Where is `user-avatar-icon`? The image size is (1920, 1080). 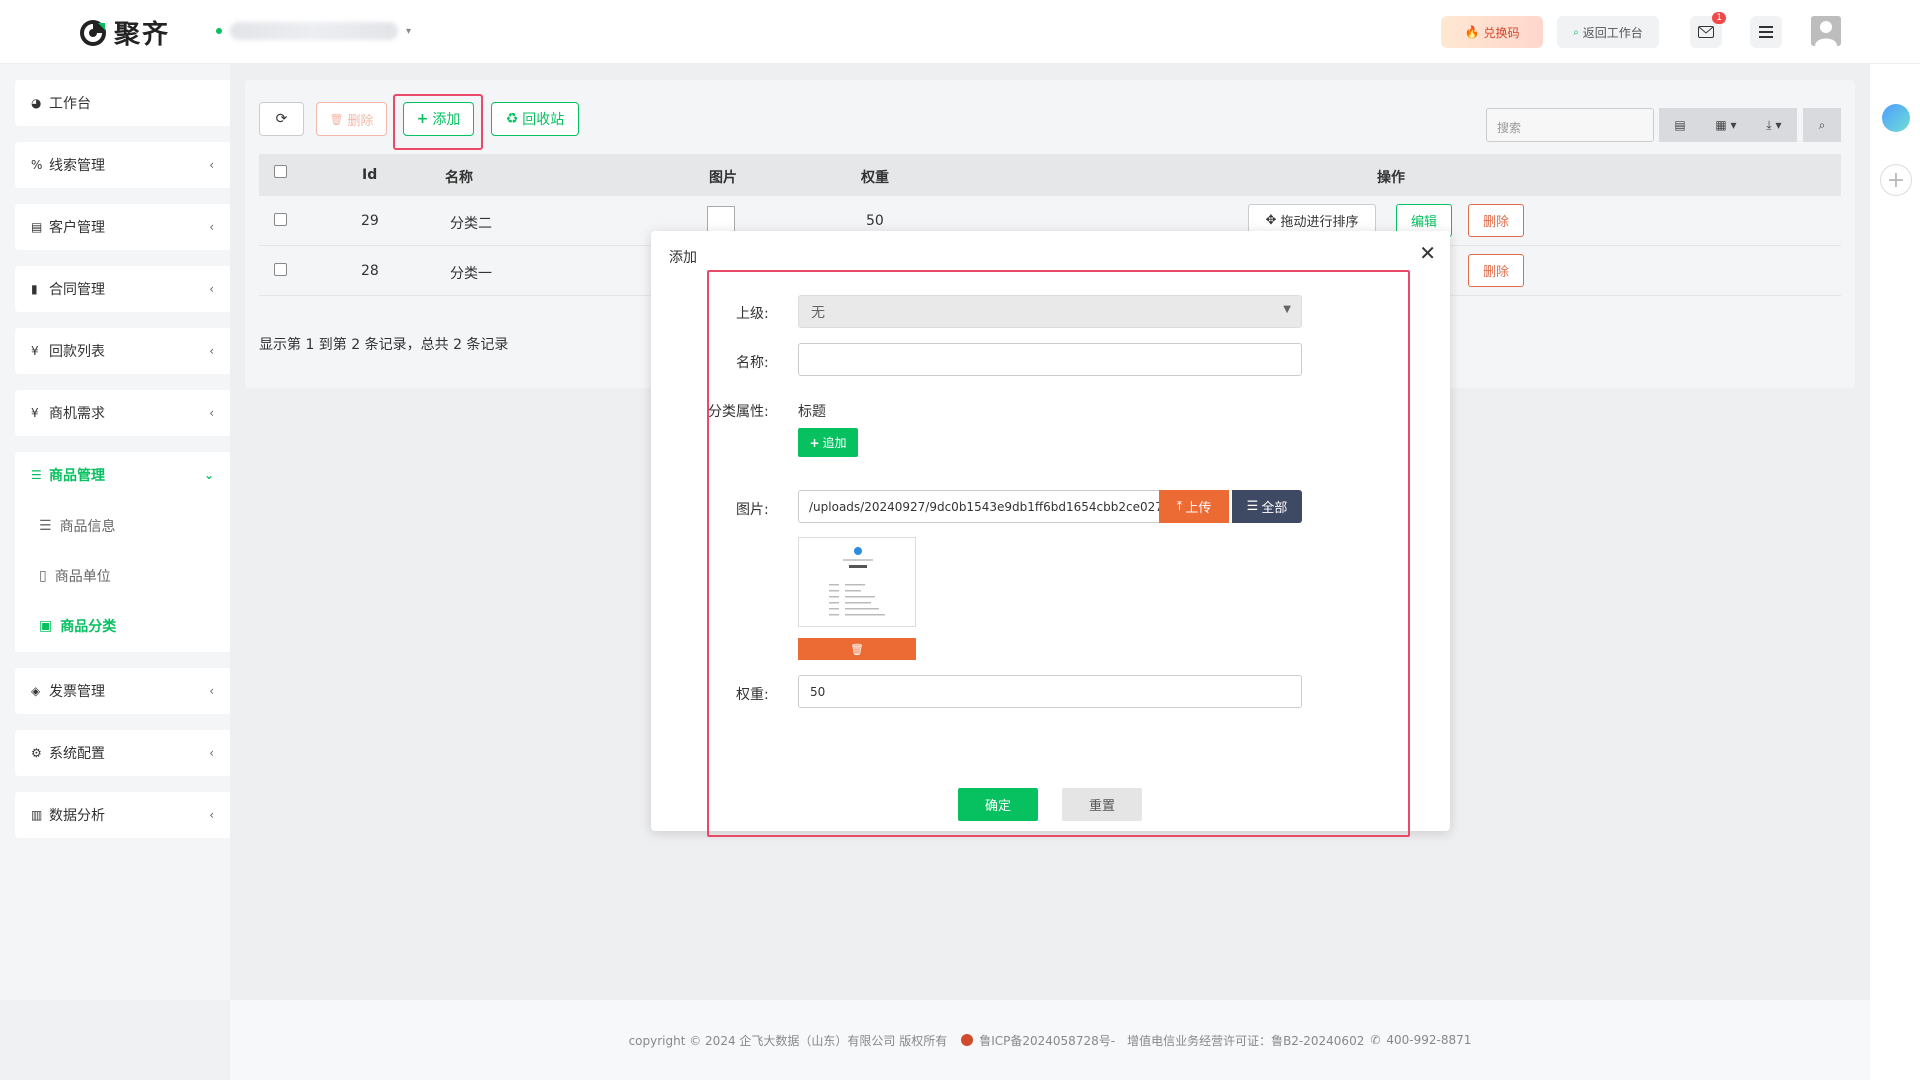 user-avatar-icon is located at coordinates (1826, 31).